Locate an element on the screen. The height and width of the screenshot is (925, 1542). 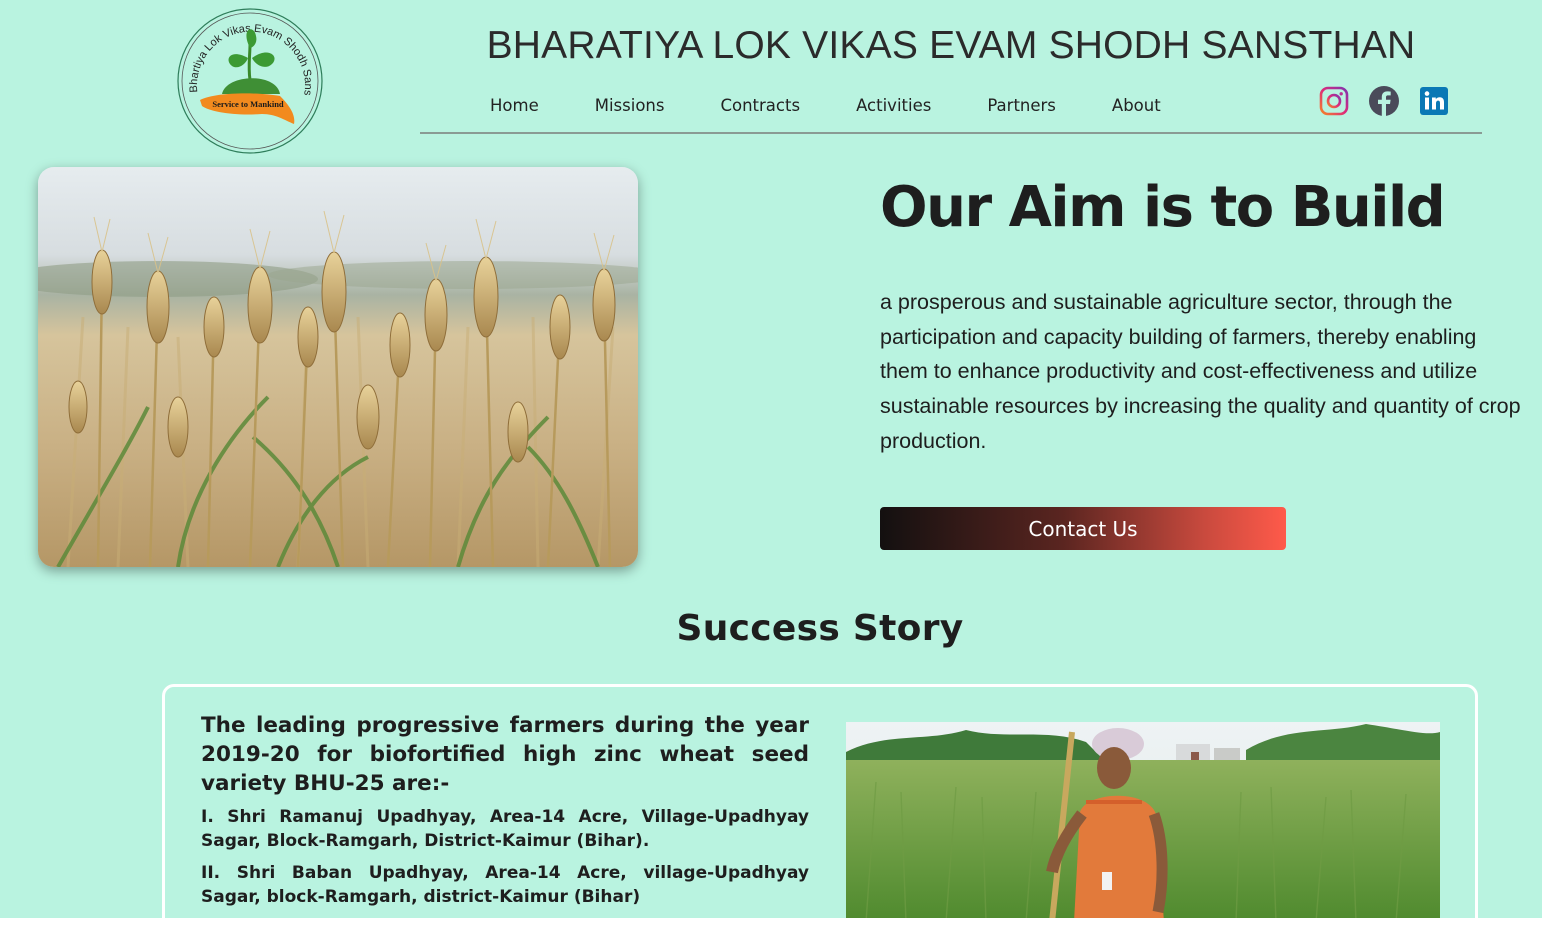
nav-about: About is located at coordinates (1136, 105).